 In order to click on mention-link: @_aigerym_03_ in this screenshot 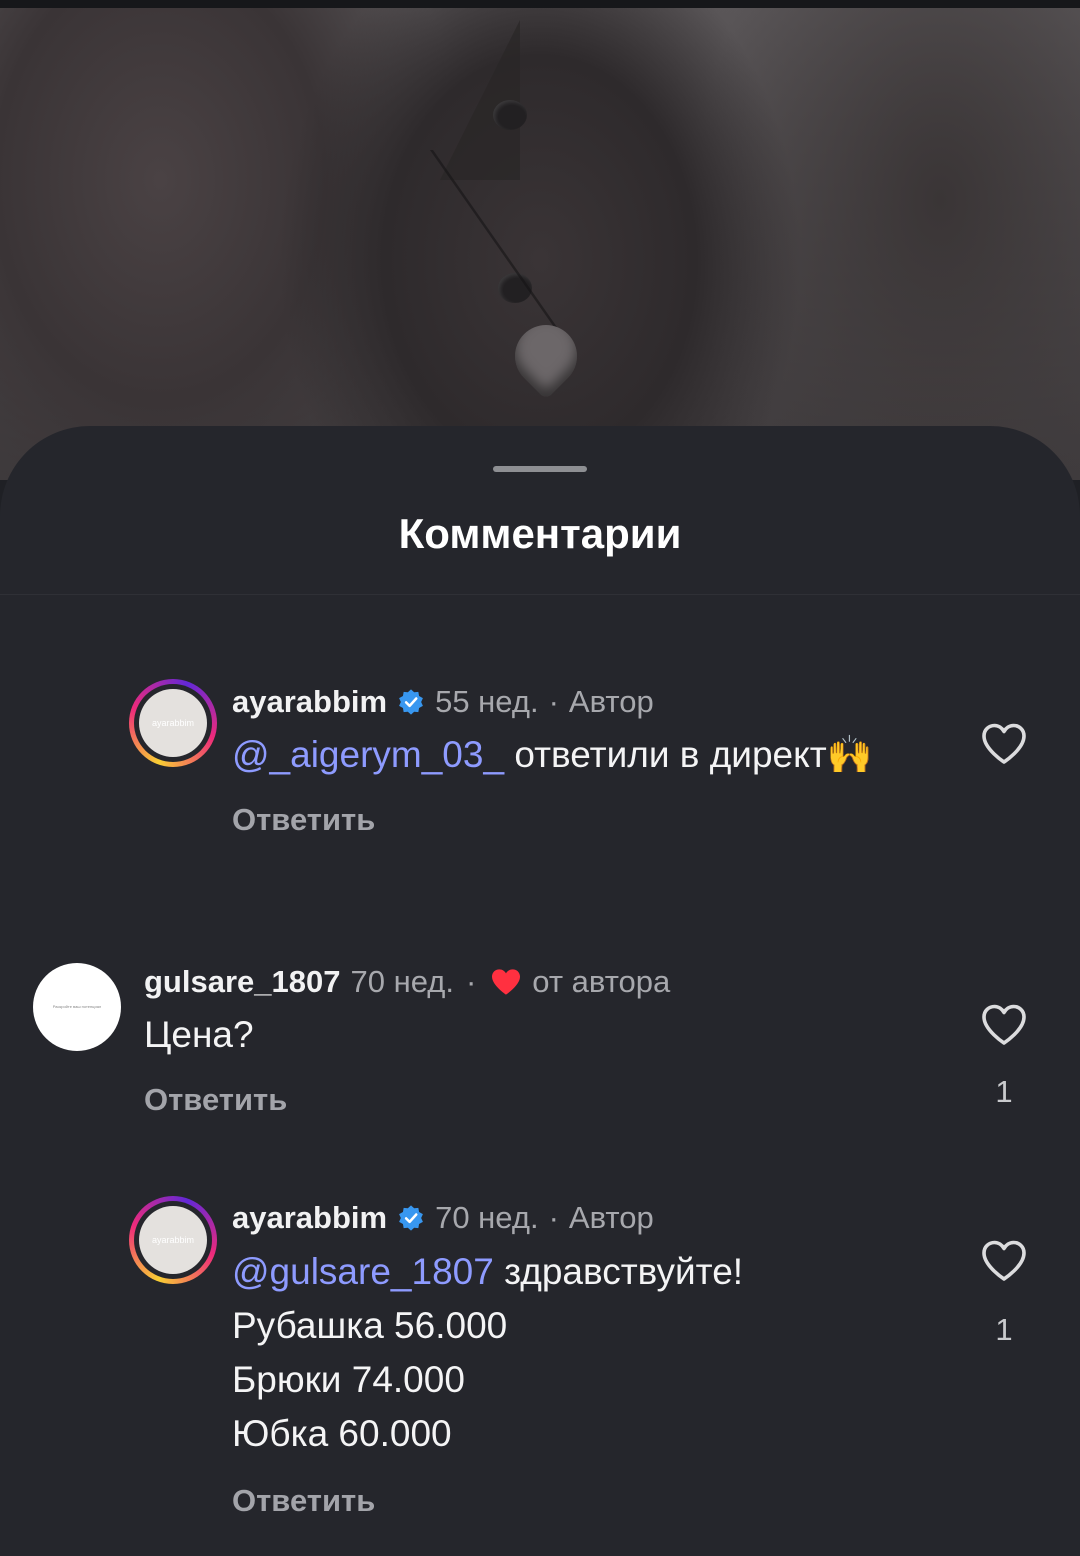, I will do `click(368, 754)`.